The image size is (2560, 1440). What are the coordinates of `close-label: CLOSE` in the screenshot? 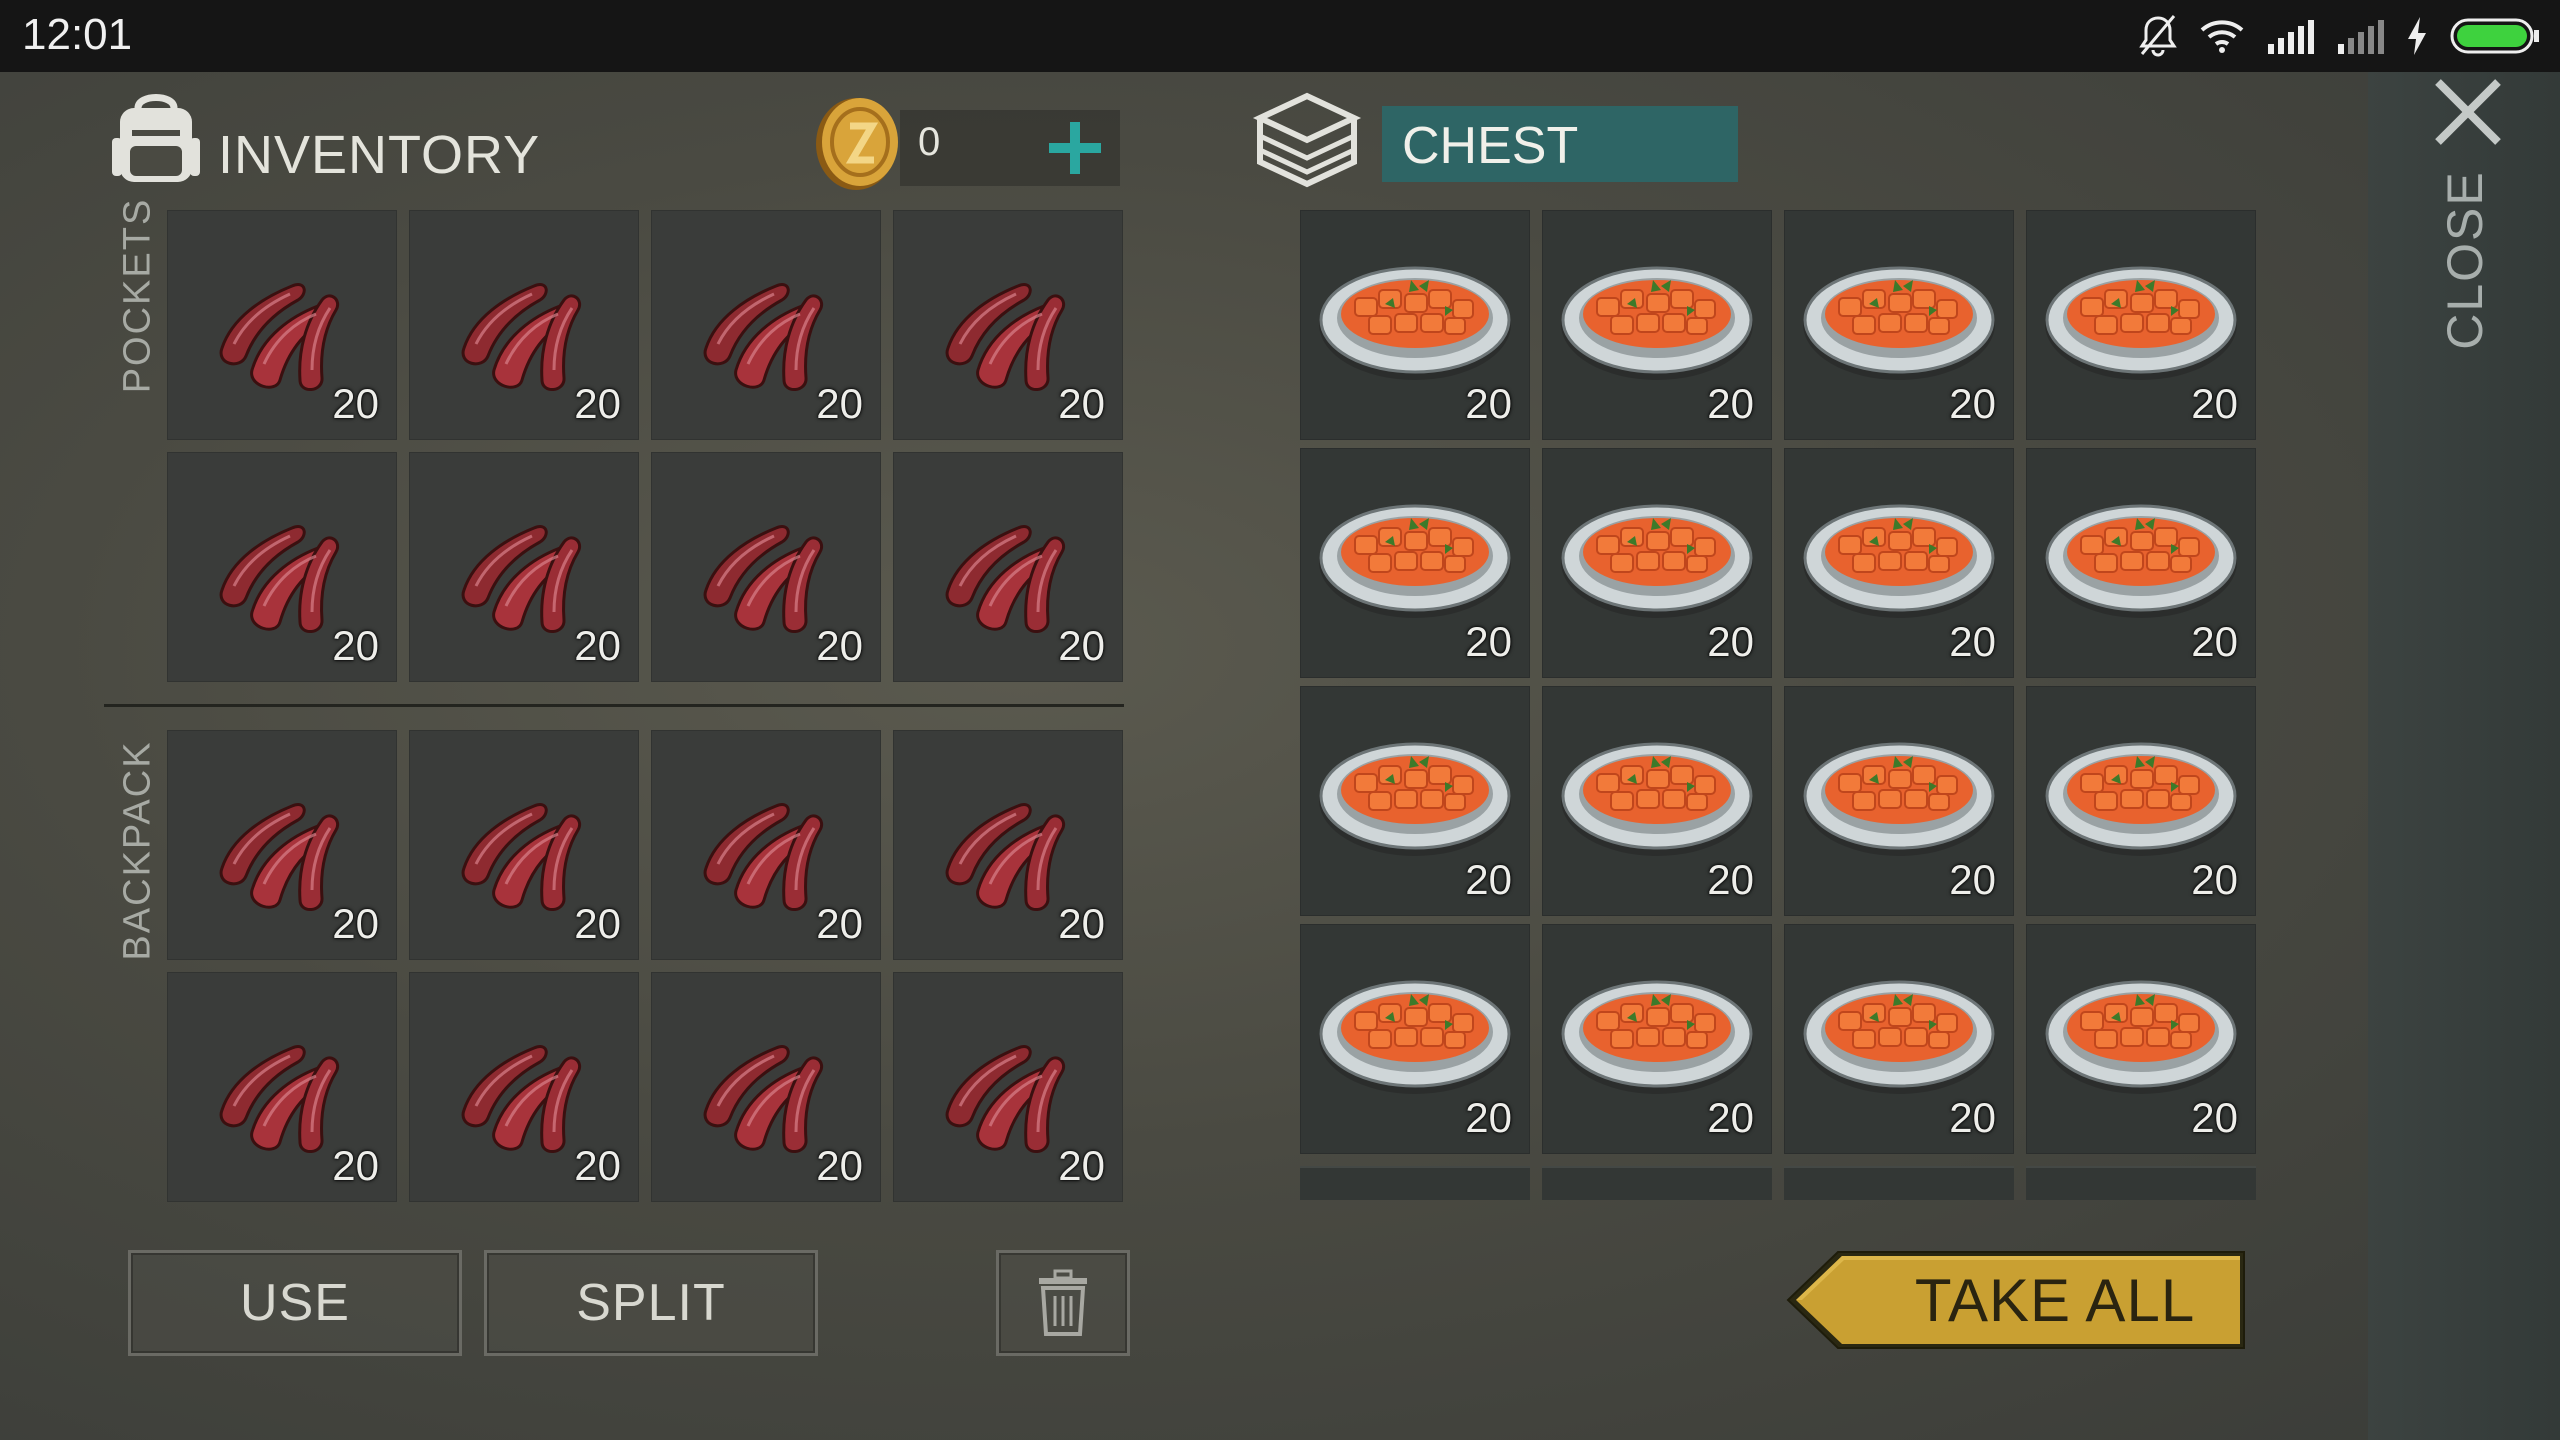 It's located at (2465, 260).